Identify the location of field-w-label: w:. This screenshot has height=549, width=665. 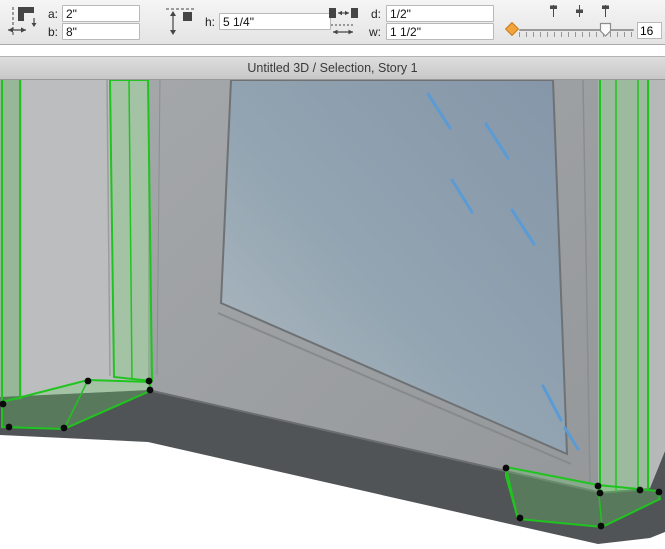
(375, 32).